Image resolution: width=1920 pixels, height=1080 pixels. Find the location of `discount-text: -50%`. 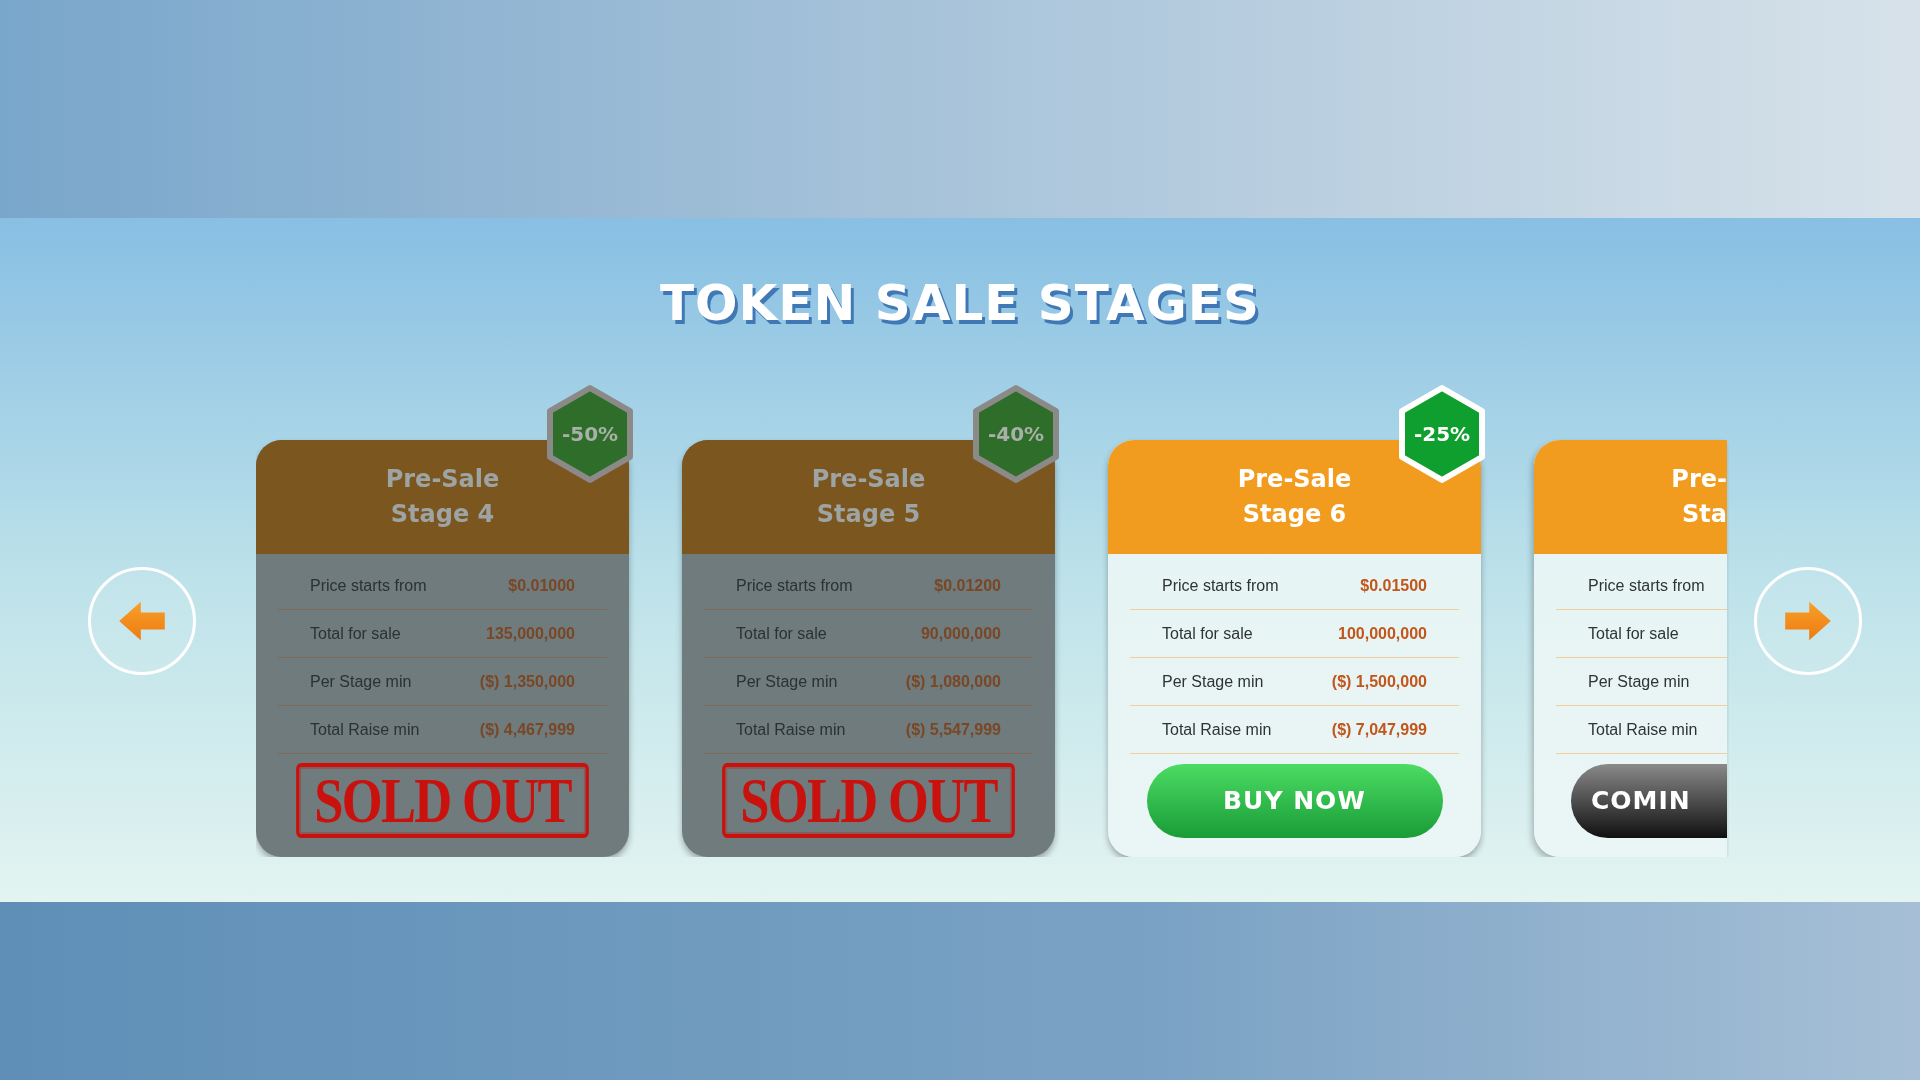

discount-text: -50% is located at coordinates (590, 434).